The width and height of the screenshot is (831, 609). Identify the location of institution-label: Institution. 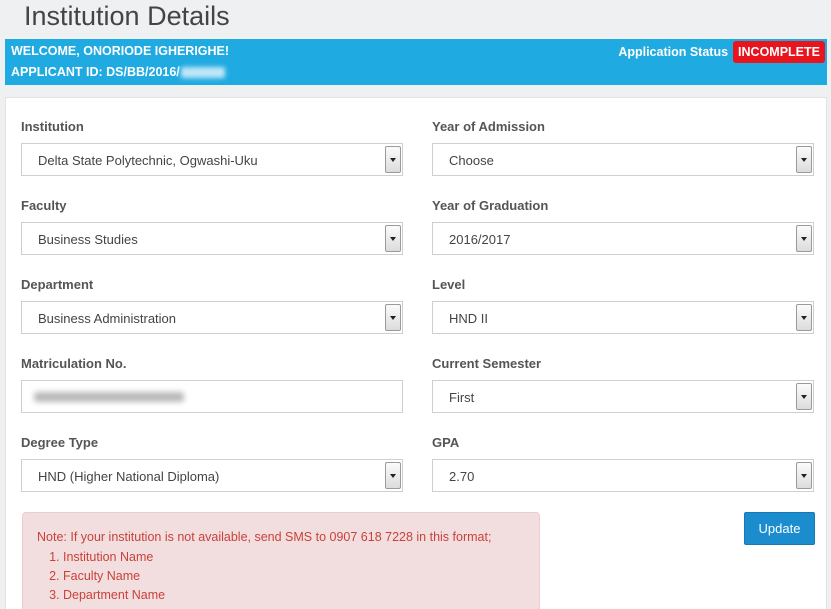
(52, 126).